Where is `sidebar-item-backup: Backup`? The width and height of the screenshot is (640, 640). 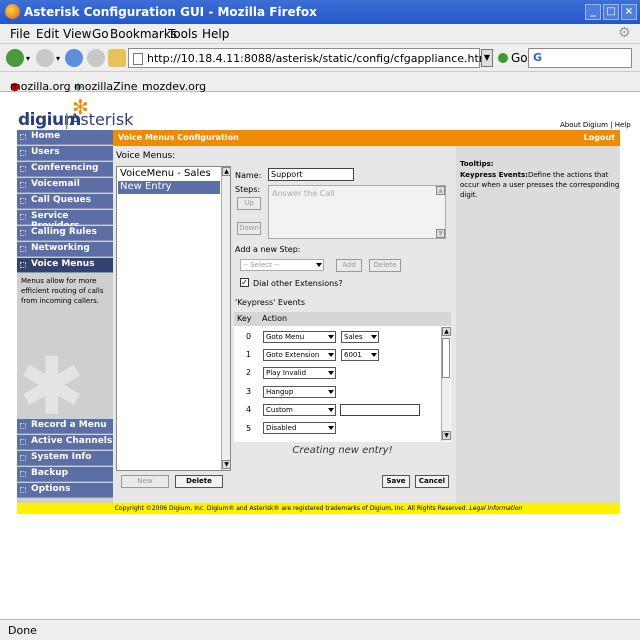 sidebar-item-backup: Backup is located at coordinates (65, 474).